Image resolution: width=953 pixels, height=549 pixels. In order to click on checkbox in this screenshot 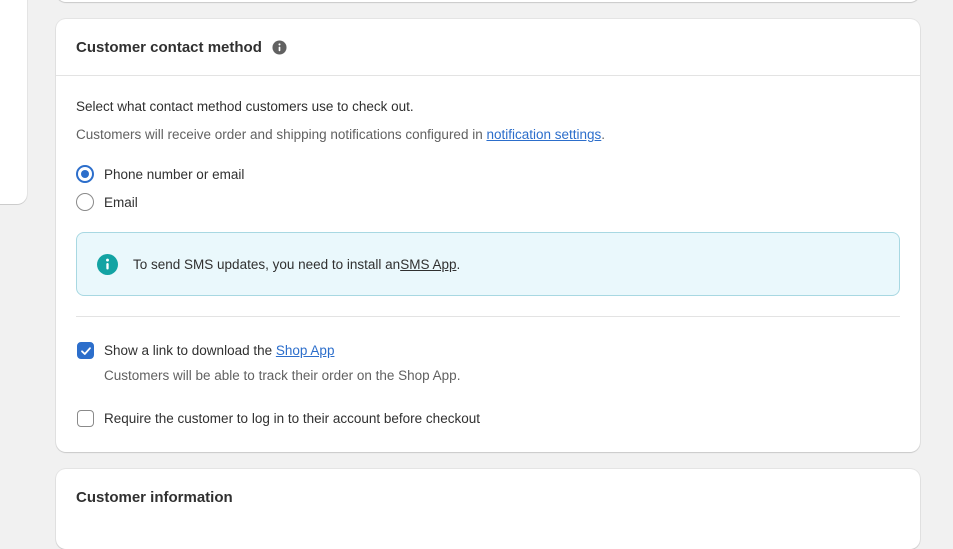, I will do `click(85, 418)`.